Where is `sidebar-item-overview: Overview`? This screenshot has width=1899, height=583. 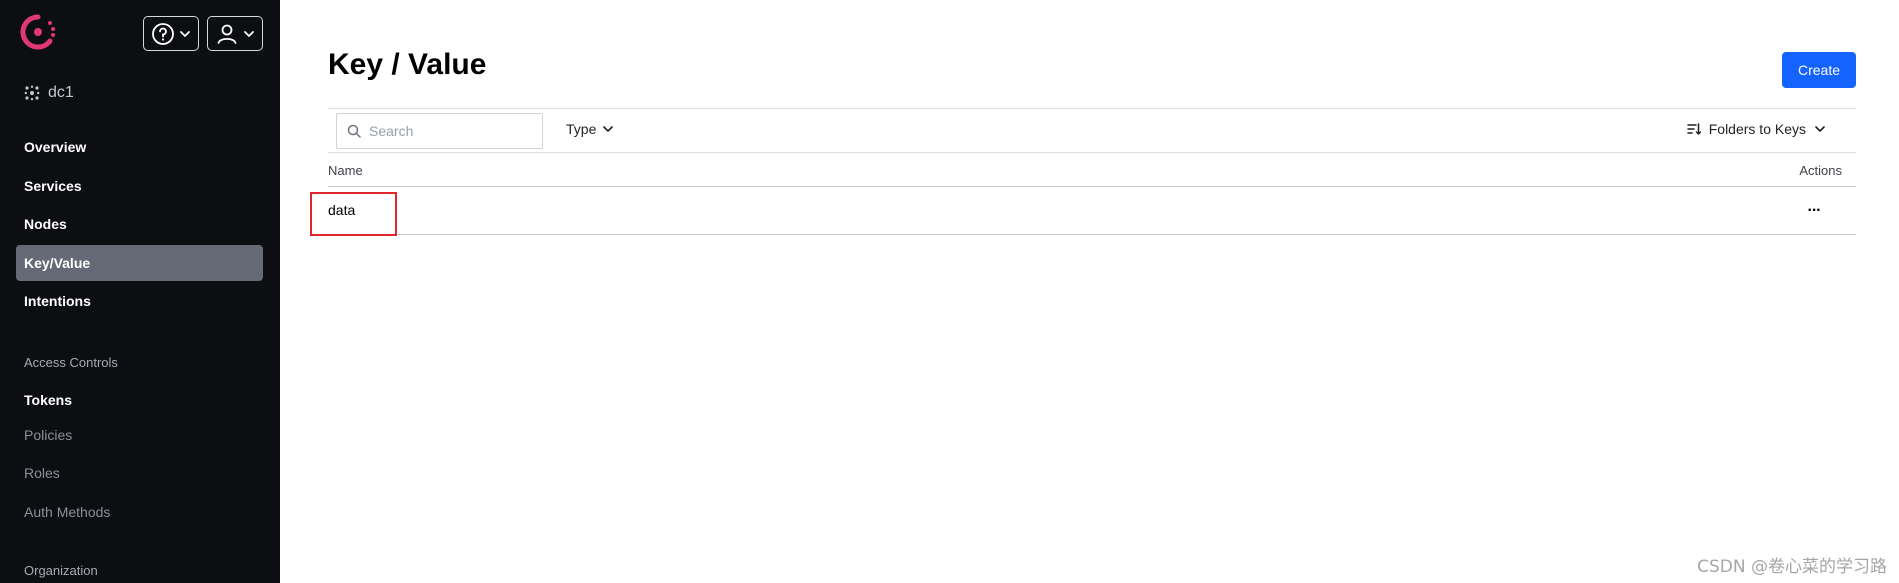
sidebar-item-overview: Overview is located at coordinates (139, 147).